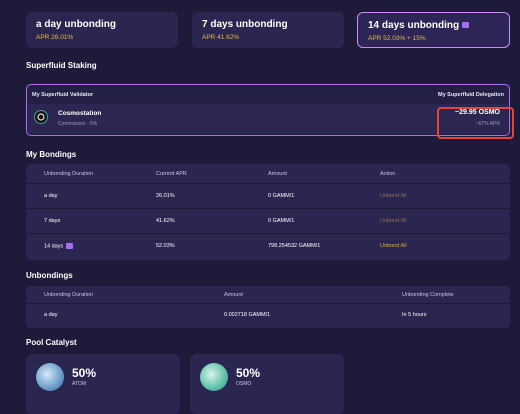 The image size is (520, 414). Describe the element at coordinates (165, 196) in the screenshot. I see `bonding-apr: 26.01%` at that location.